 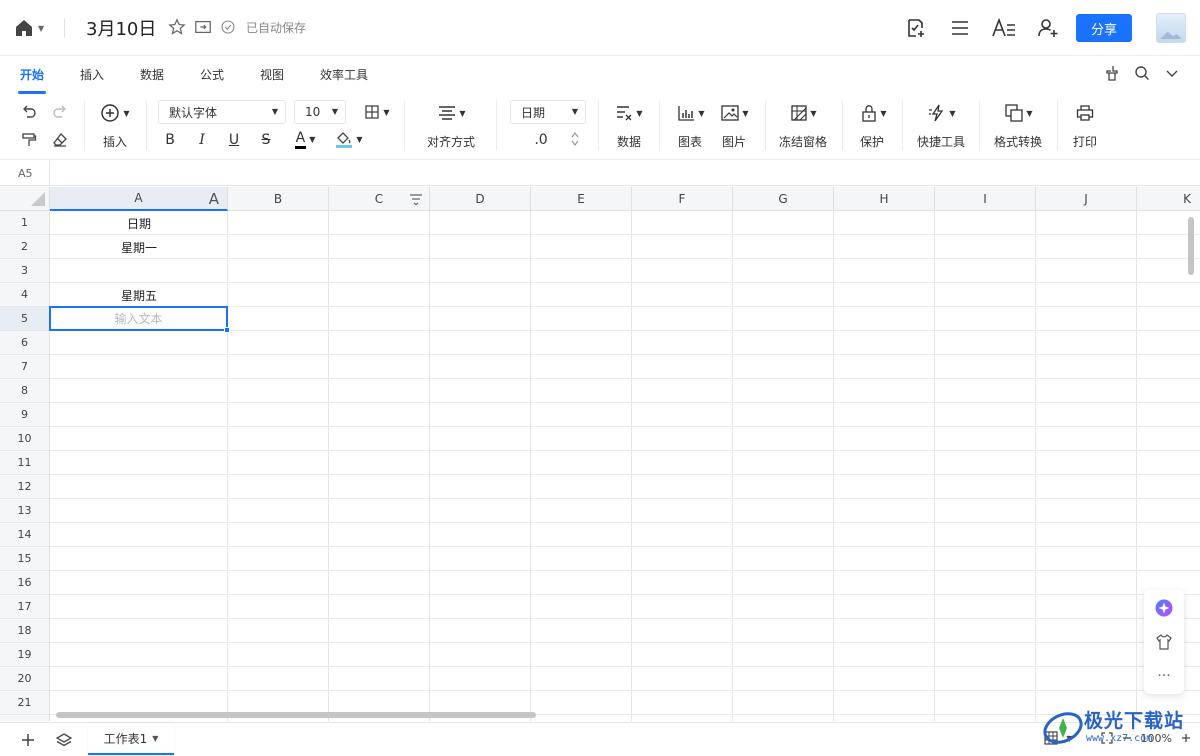 I want to click on chevron-up-icon, so click(x=575, y=135).